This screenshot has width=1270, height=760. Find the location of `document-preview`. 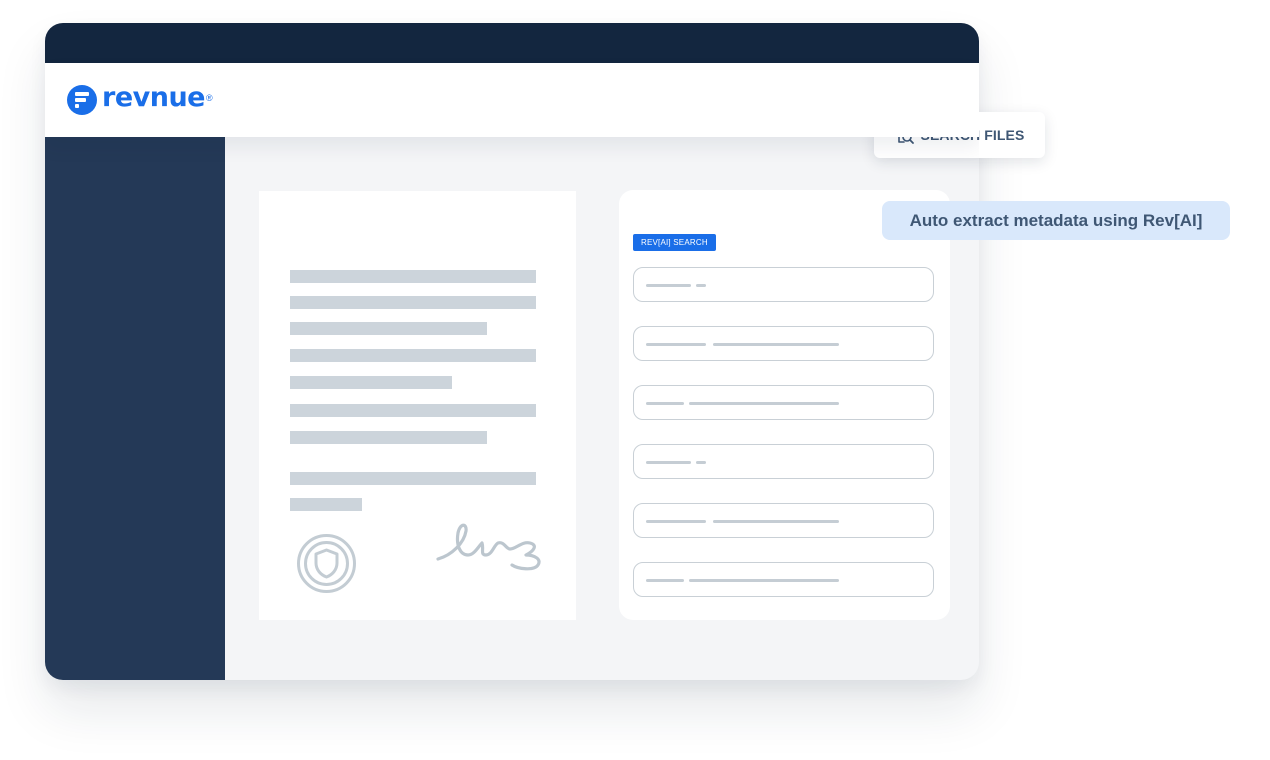

document-preview is located at coordinates (417, 405).